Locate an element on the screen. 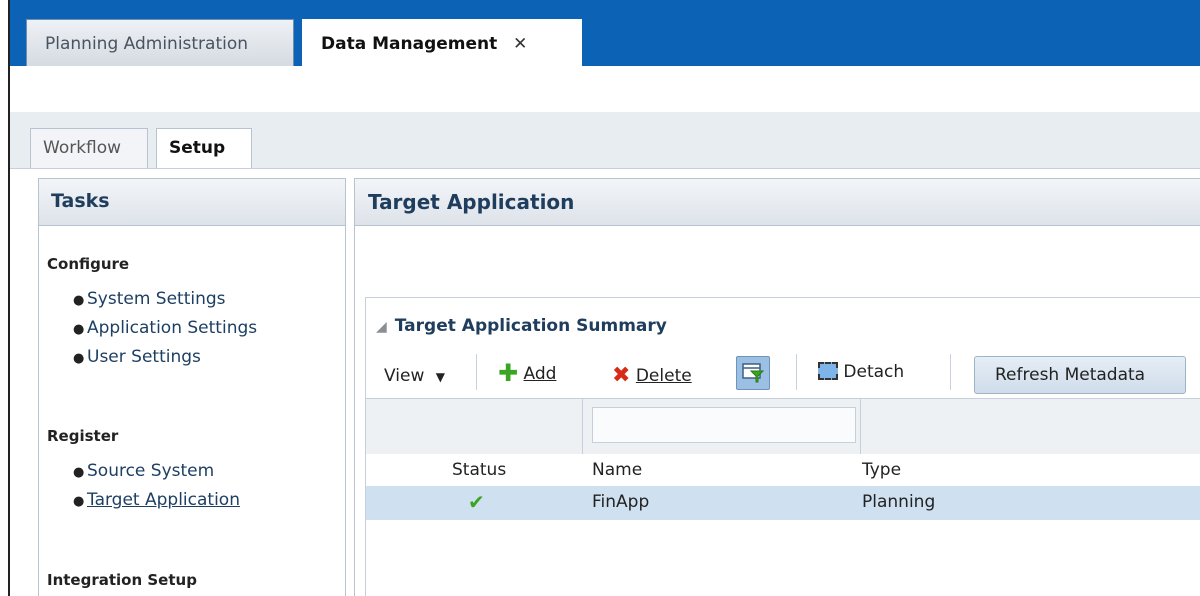 This screenshot has height=596, width=1200. tab-workflow-label: Workflow is located at coordinates (82, 148).